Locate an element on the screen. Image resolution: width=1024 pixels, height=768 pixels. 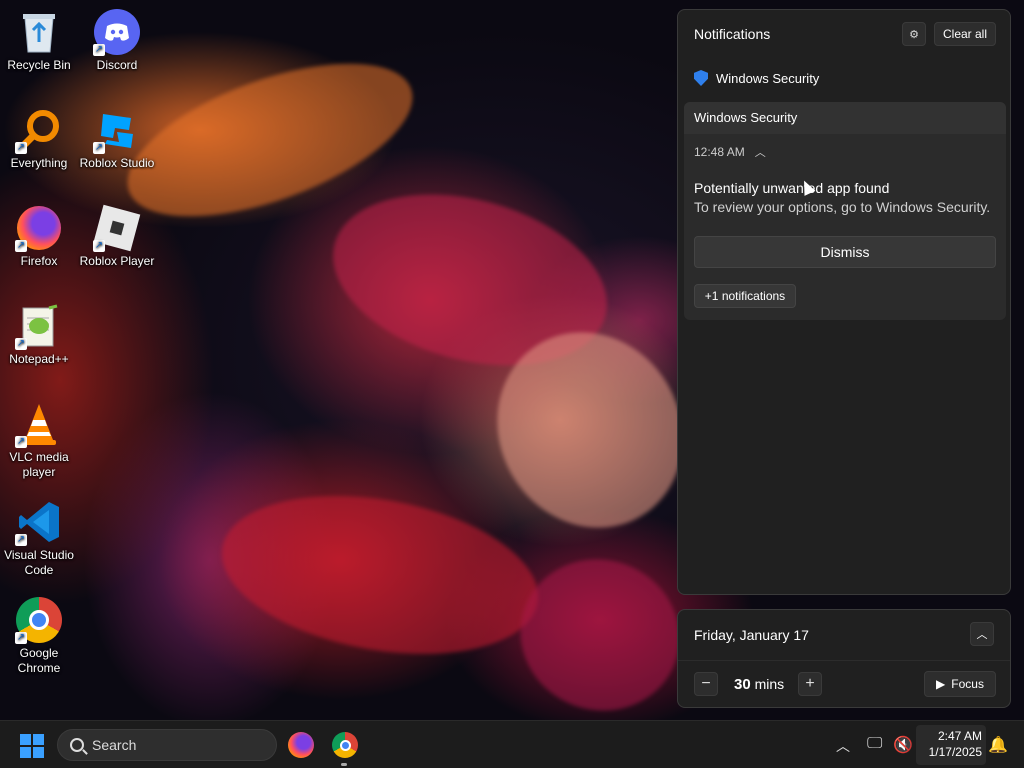
clock-date: 1/17/2025 is located at coordinates (955, 752).